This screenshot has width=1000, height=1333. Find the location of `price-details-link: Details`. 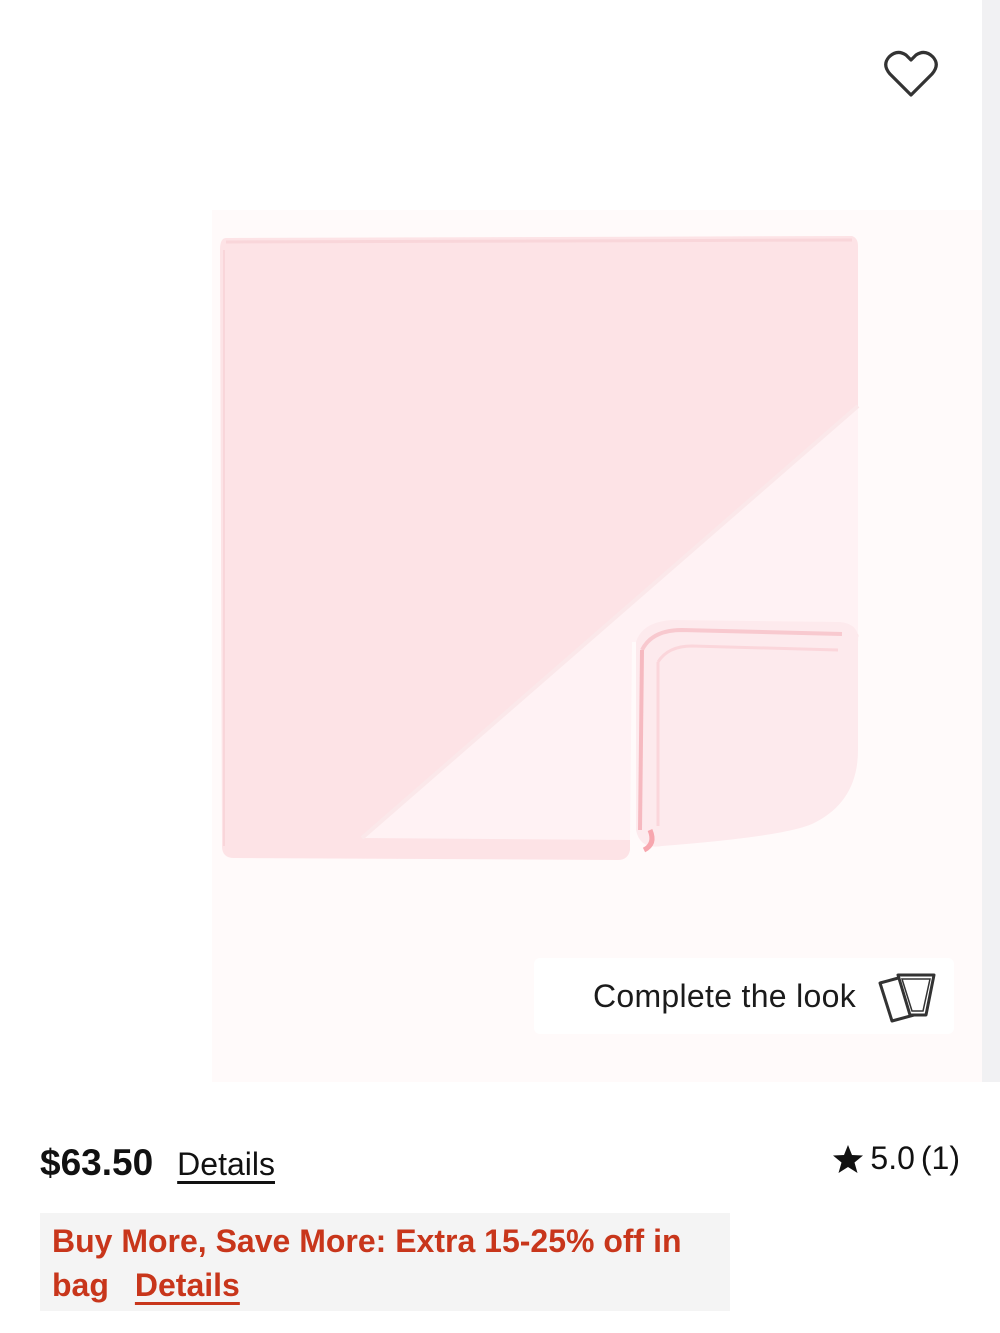

price-details-link: Details is located at coordinates (226, 1164).